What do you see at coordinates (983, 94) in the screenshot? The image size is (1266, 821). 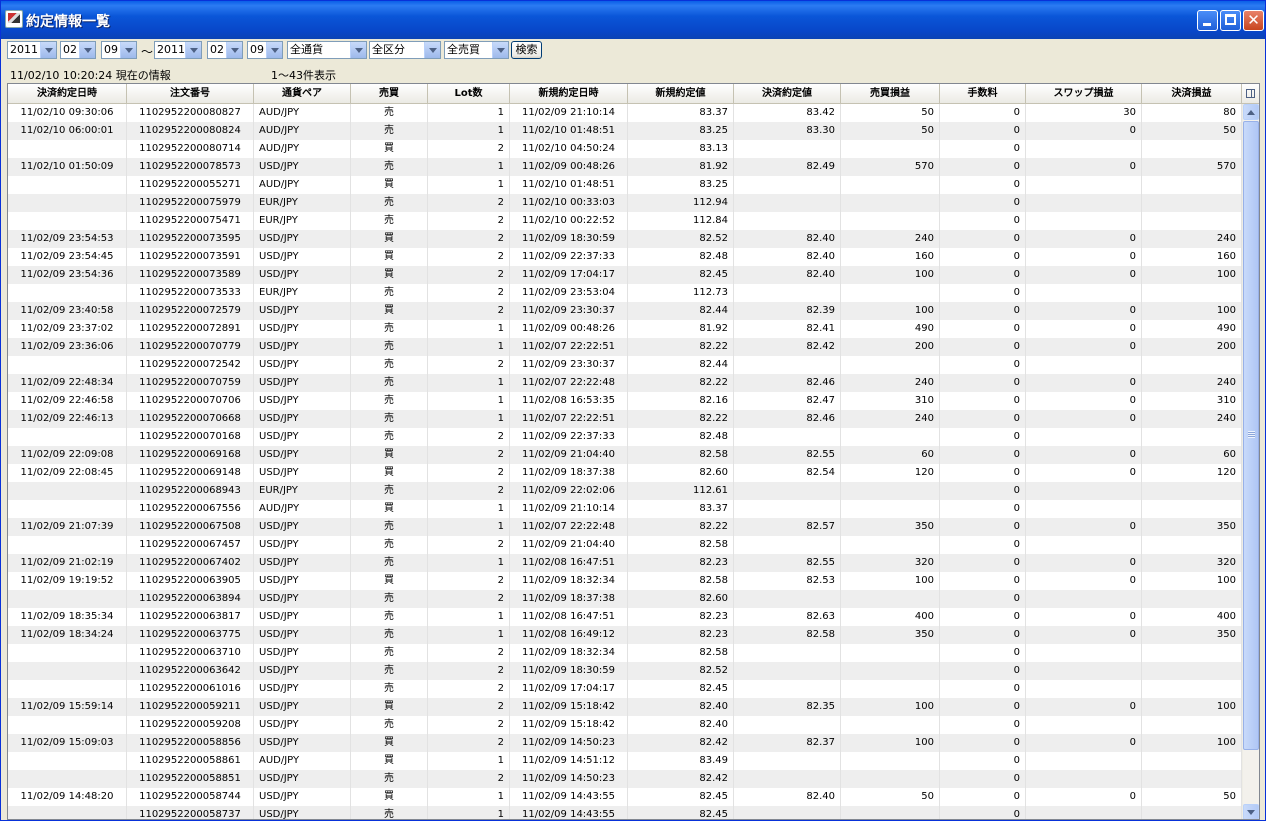 I see `column-header-fee: 手数料` at bounding box center [983, 94].